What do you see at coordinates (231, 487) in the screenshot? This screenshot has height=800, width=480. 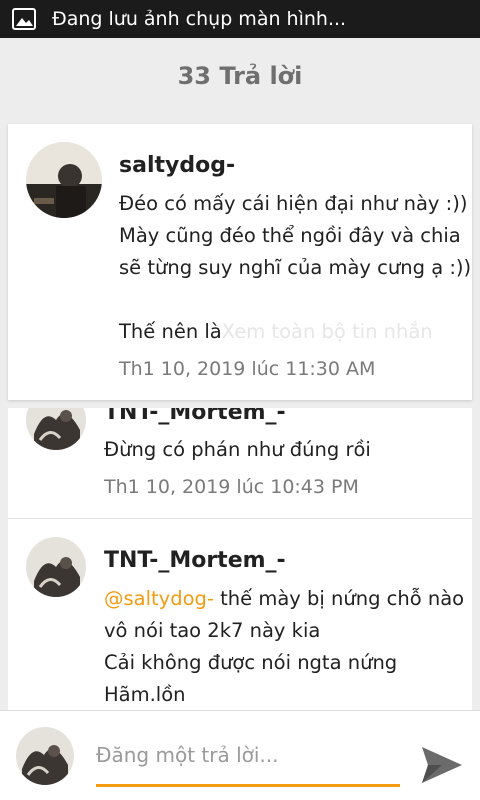 I see `comment-timestamp: Th1 10, 2019 lúc 10:43 PM` at bounding box center [231, 487].